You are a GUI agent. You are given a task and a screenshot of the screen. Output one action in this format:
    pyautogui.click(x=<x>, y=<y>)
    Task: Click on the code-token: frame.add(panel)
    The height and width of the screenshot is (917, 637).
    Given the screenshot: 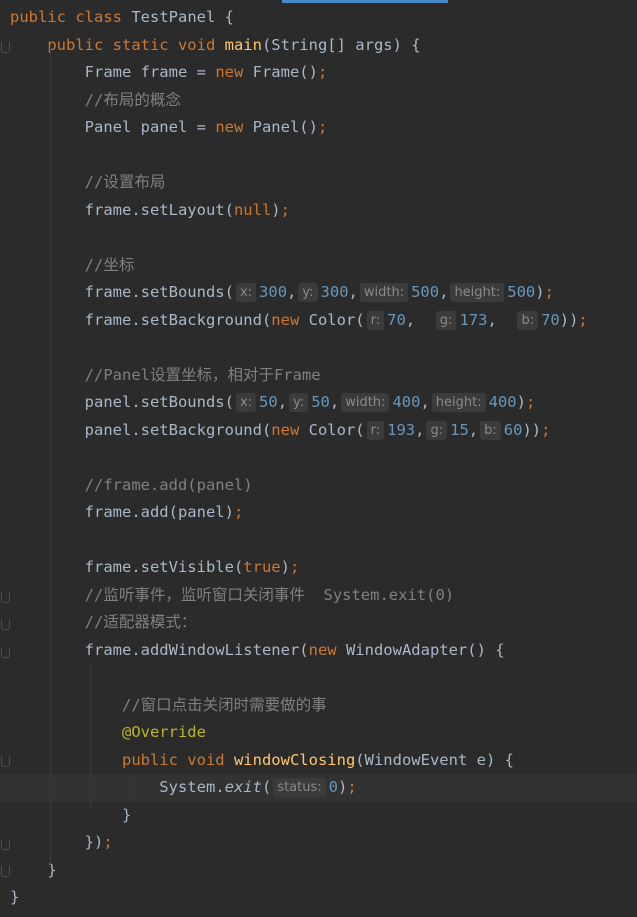 What is the action you would take?
    pyautogui.click(x=122, y=512)
    